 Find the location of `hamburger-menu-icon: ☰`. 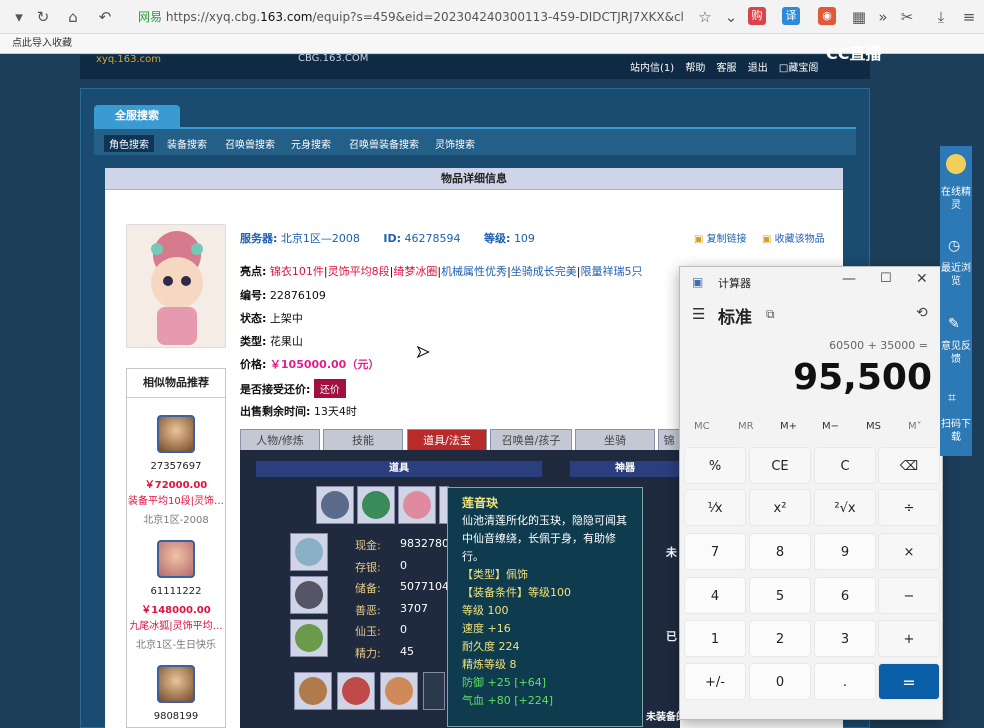

hamburger-menu-icon: ☰ is located at coordinates (698, 314).